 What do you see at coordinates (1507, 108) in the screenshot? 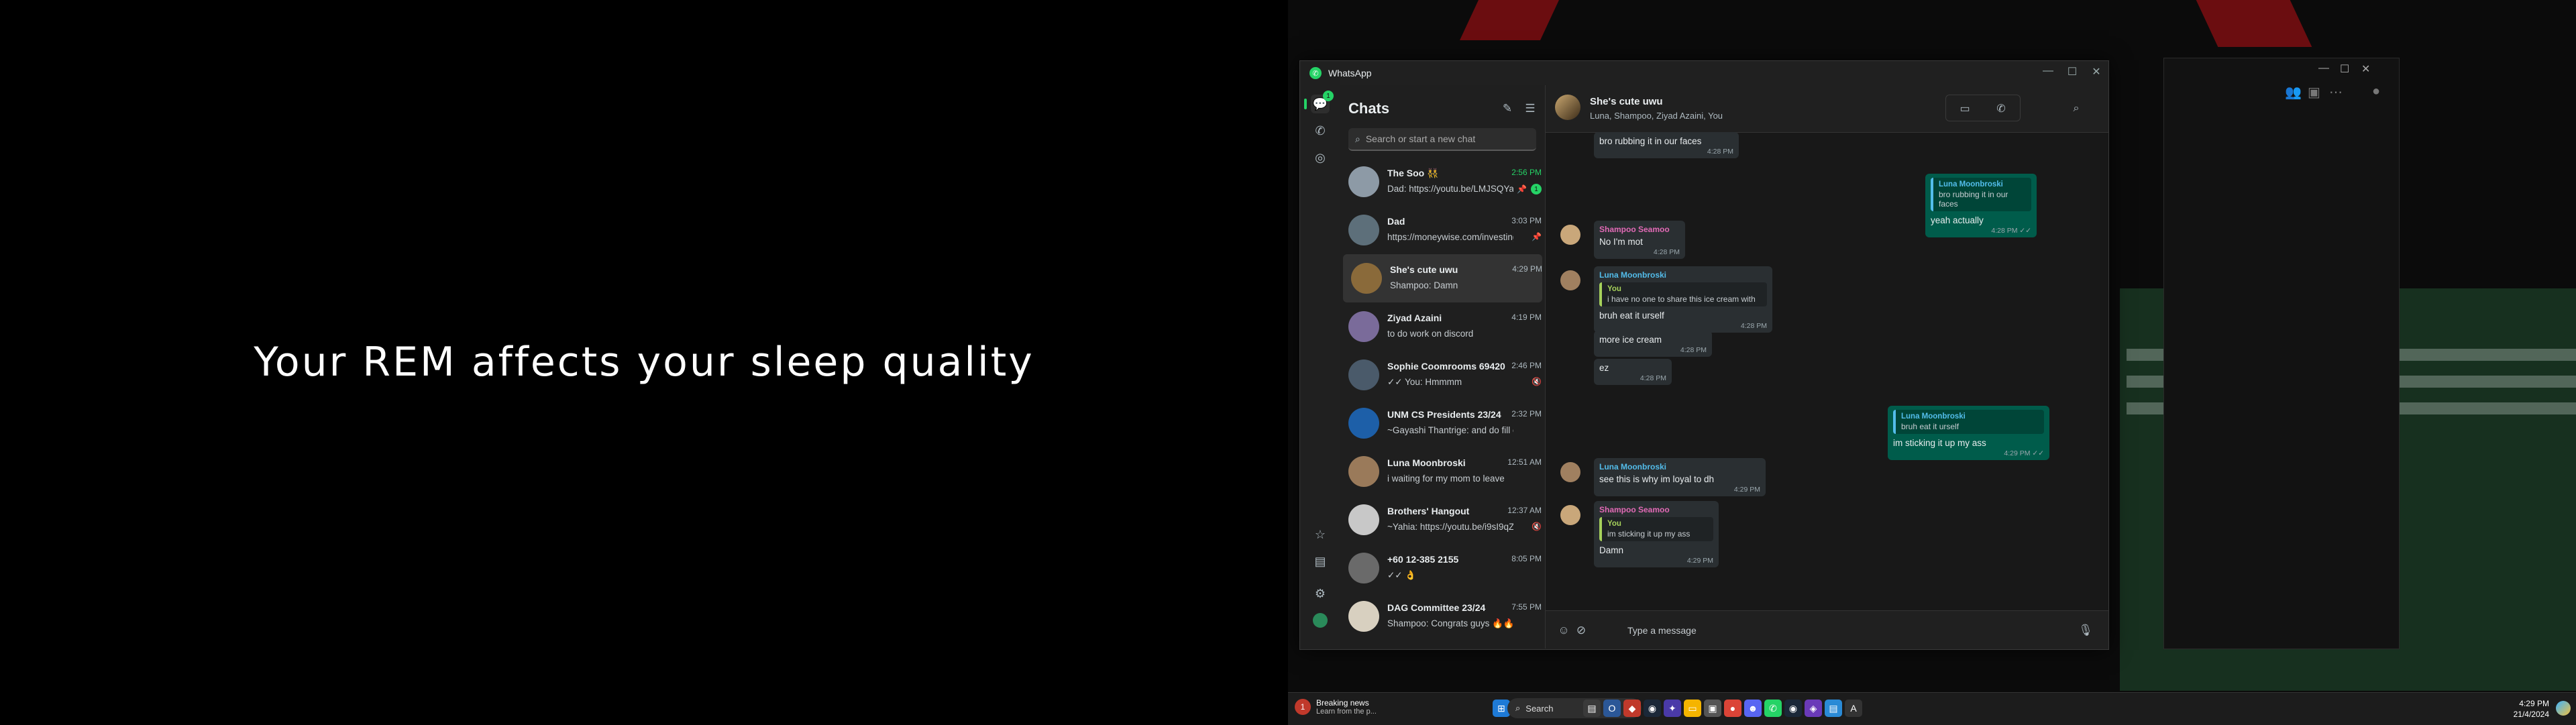
I see `new-chat-icon: ✎` at bounding box center [1507, 108].